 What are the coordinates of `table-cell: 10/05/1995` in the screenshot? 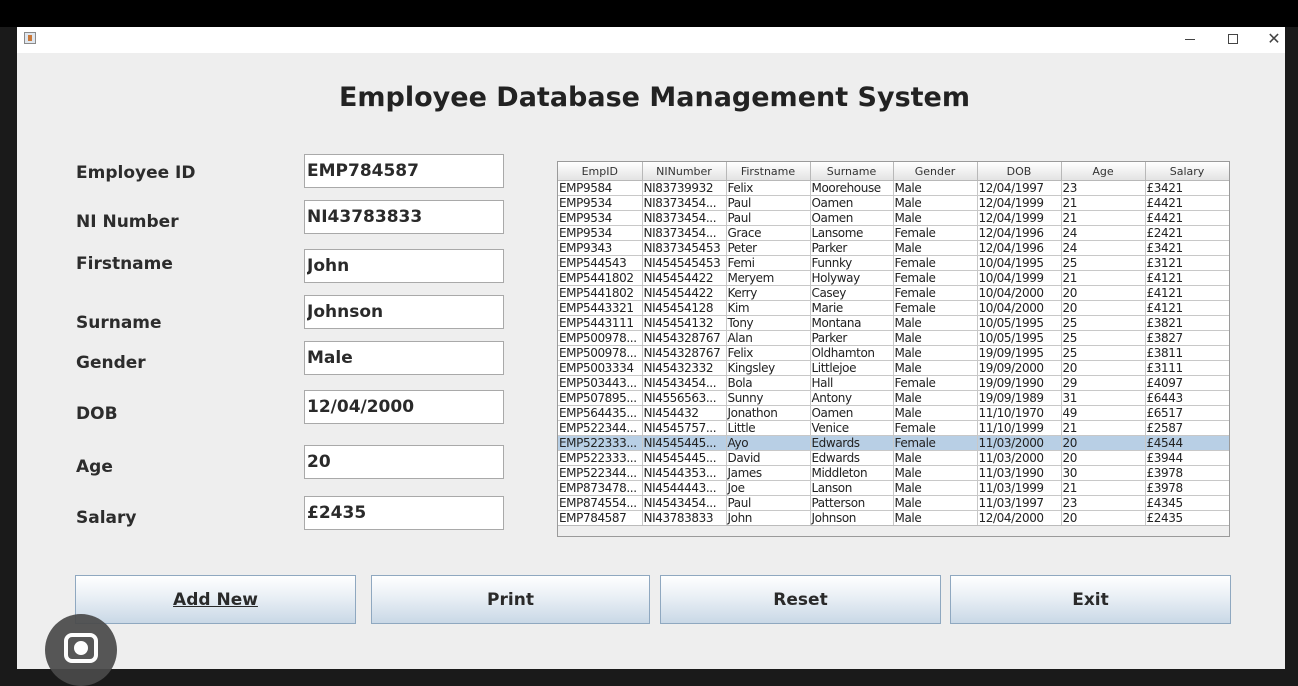 It's located at (1019, 323).